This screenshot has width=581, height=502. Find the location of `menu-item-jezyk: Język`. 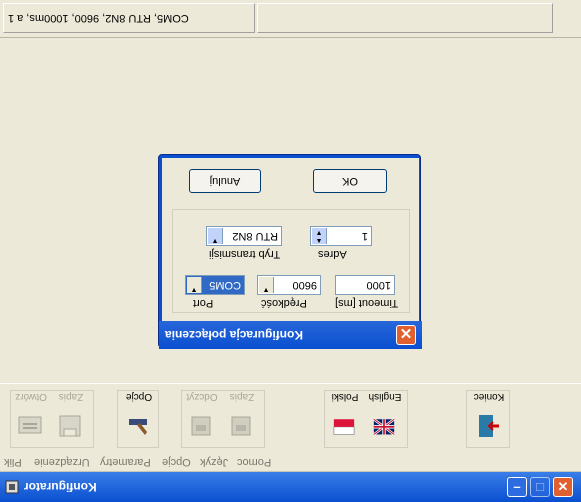

menu-item-jezyk: Język is located at coordinates (214, 462).